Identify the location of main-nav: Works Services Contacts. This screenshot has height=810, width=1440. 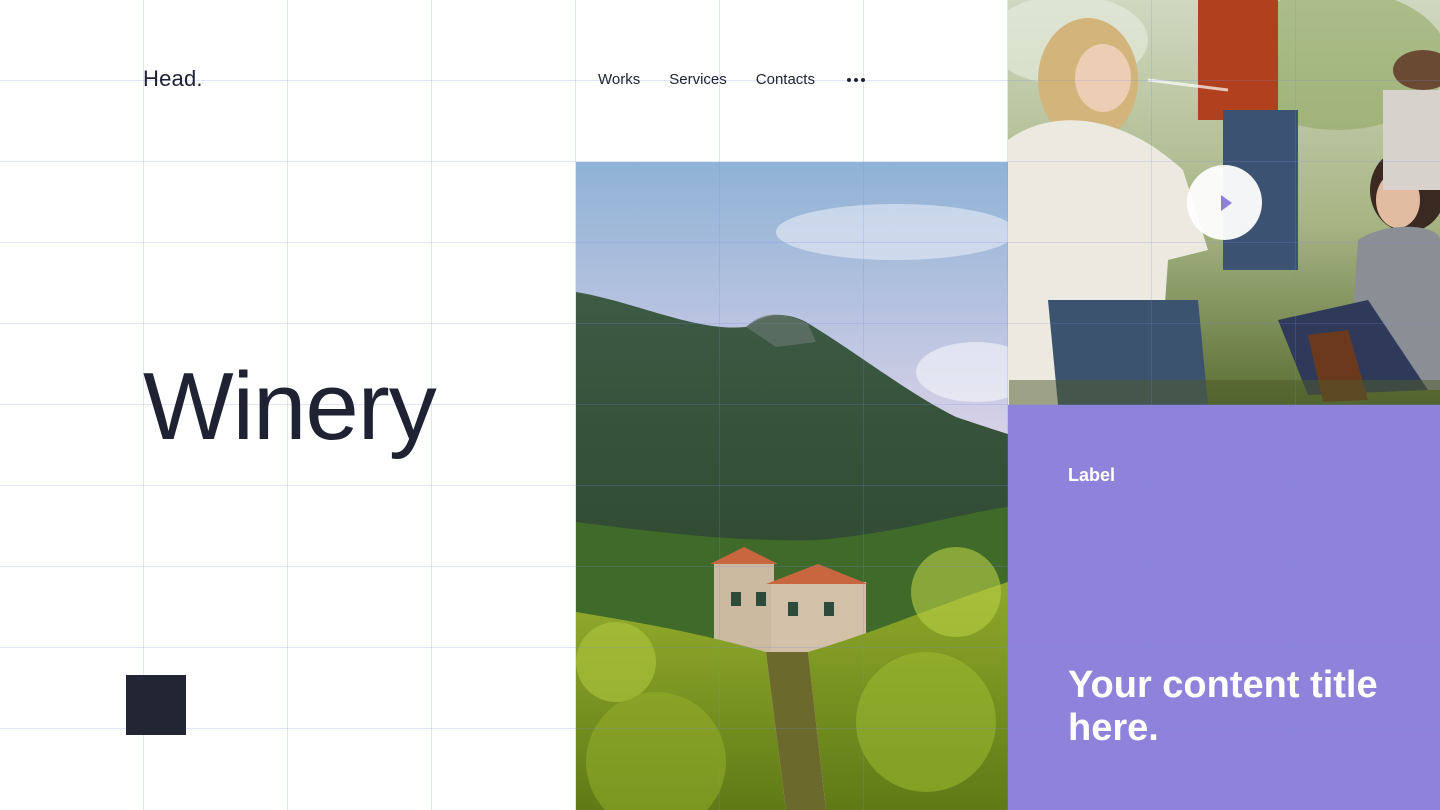
(731, 79).